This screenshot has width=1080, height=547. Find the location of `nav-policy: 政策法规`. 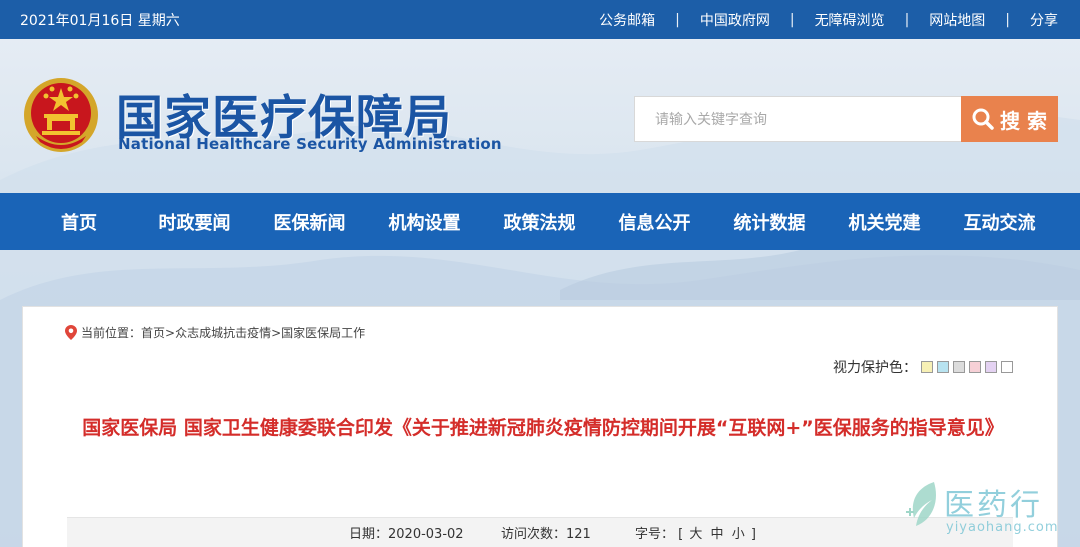

nav-policy: 政策法规 is located at coordinates (539, 222).